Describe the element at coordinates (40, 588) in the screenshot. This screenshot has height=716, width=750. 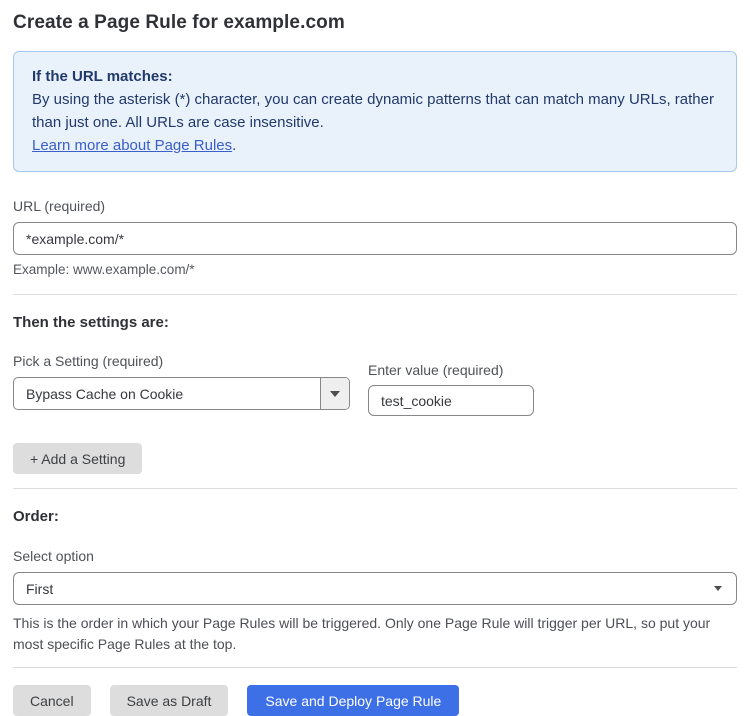
I see `order-select-value: First` at that location.